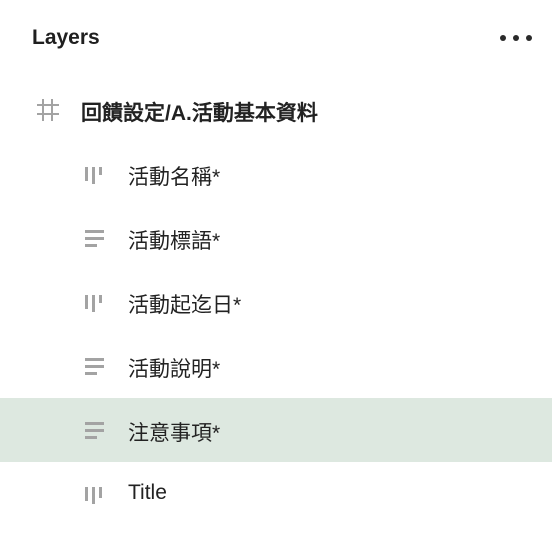  I want to click on layer-label: 活動名稱*, so click(174, 177).